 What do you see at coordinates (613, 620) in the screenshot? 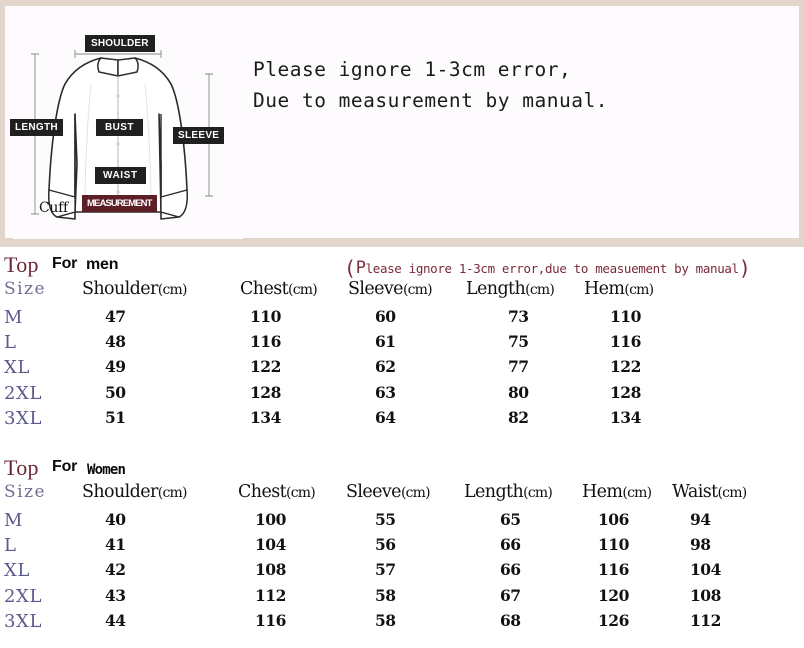
I see `women-row-4-hem: 126` at bounding box center [613, 620].